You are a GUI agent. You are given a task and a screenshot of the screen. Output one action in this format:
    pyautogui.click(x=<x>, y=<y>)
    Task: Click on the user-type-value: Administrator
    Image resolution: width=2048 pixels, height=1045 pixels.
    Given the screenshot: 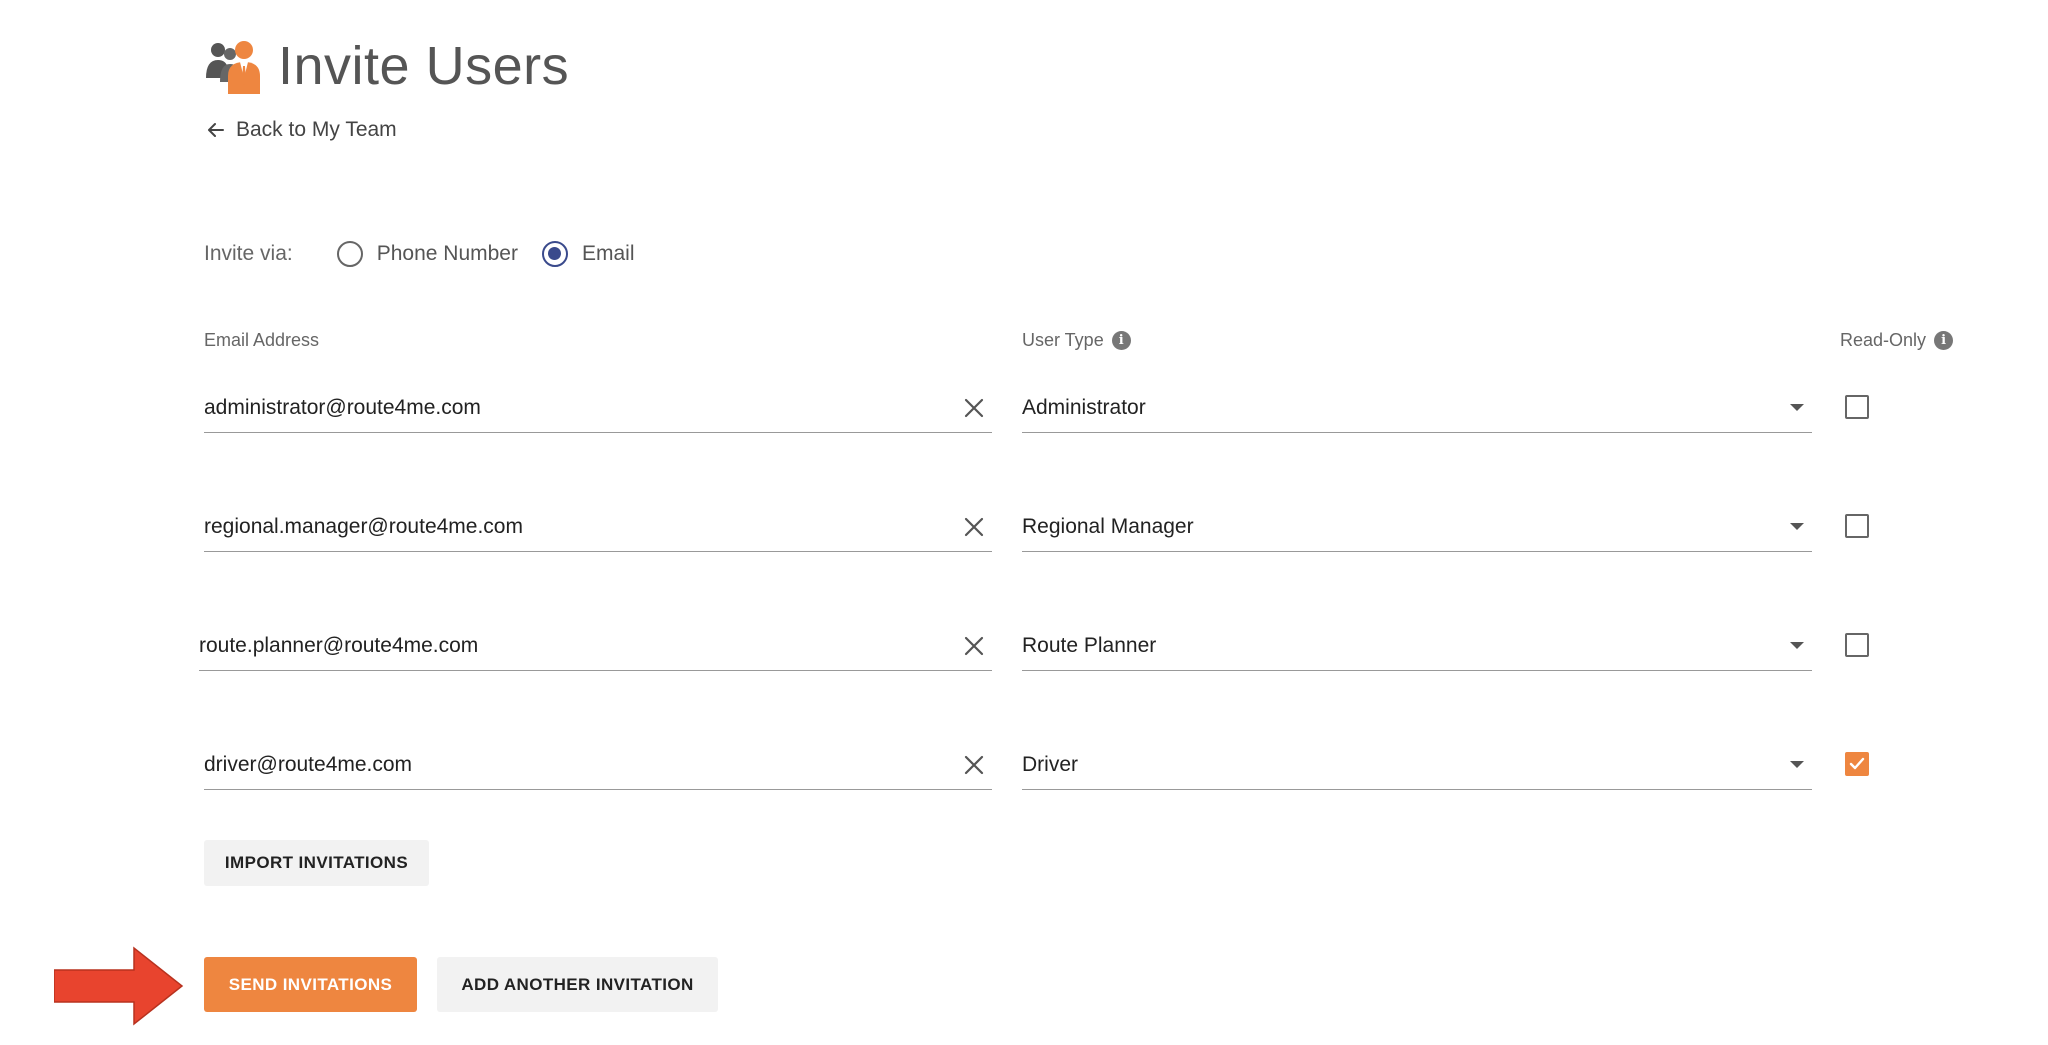 What is the action you would take?
    pyautogui.click(x=1084, y=407)
    